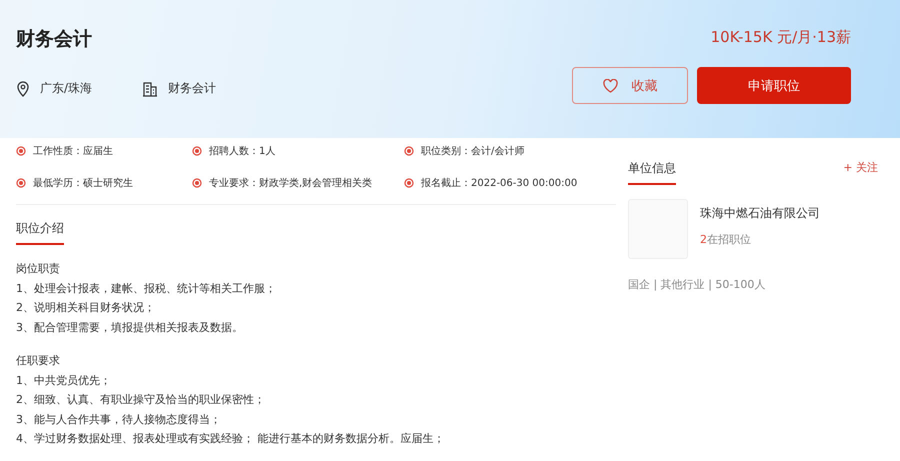  Describe the element at coordinates (54, 39) in the screenshot. I see `job-title: 财务会计` at that location.